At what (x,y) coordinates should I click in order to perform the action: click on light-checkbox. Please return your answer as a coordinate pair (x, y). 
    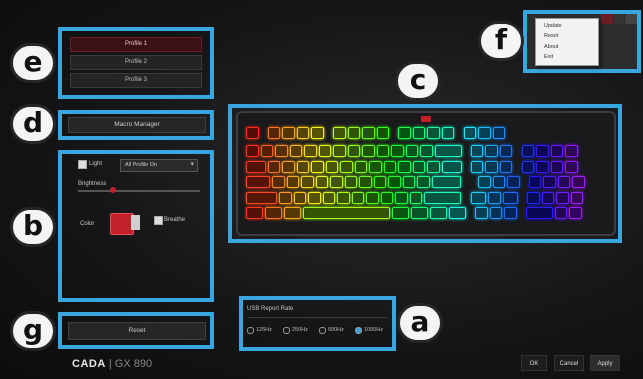
    Looking at the image, I should click on (82, 164).